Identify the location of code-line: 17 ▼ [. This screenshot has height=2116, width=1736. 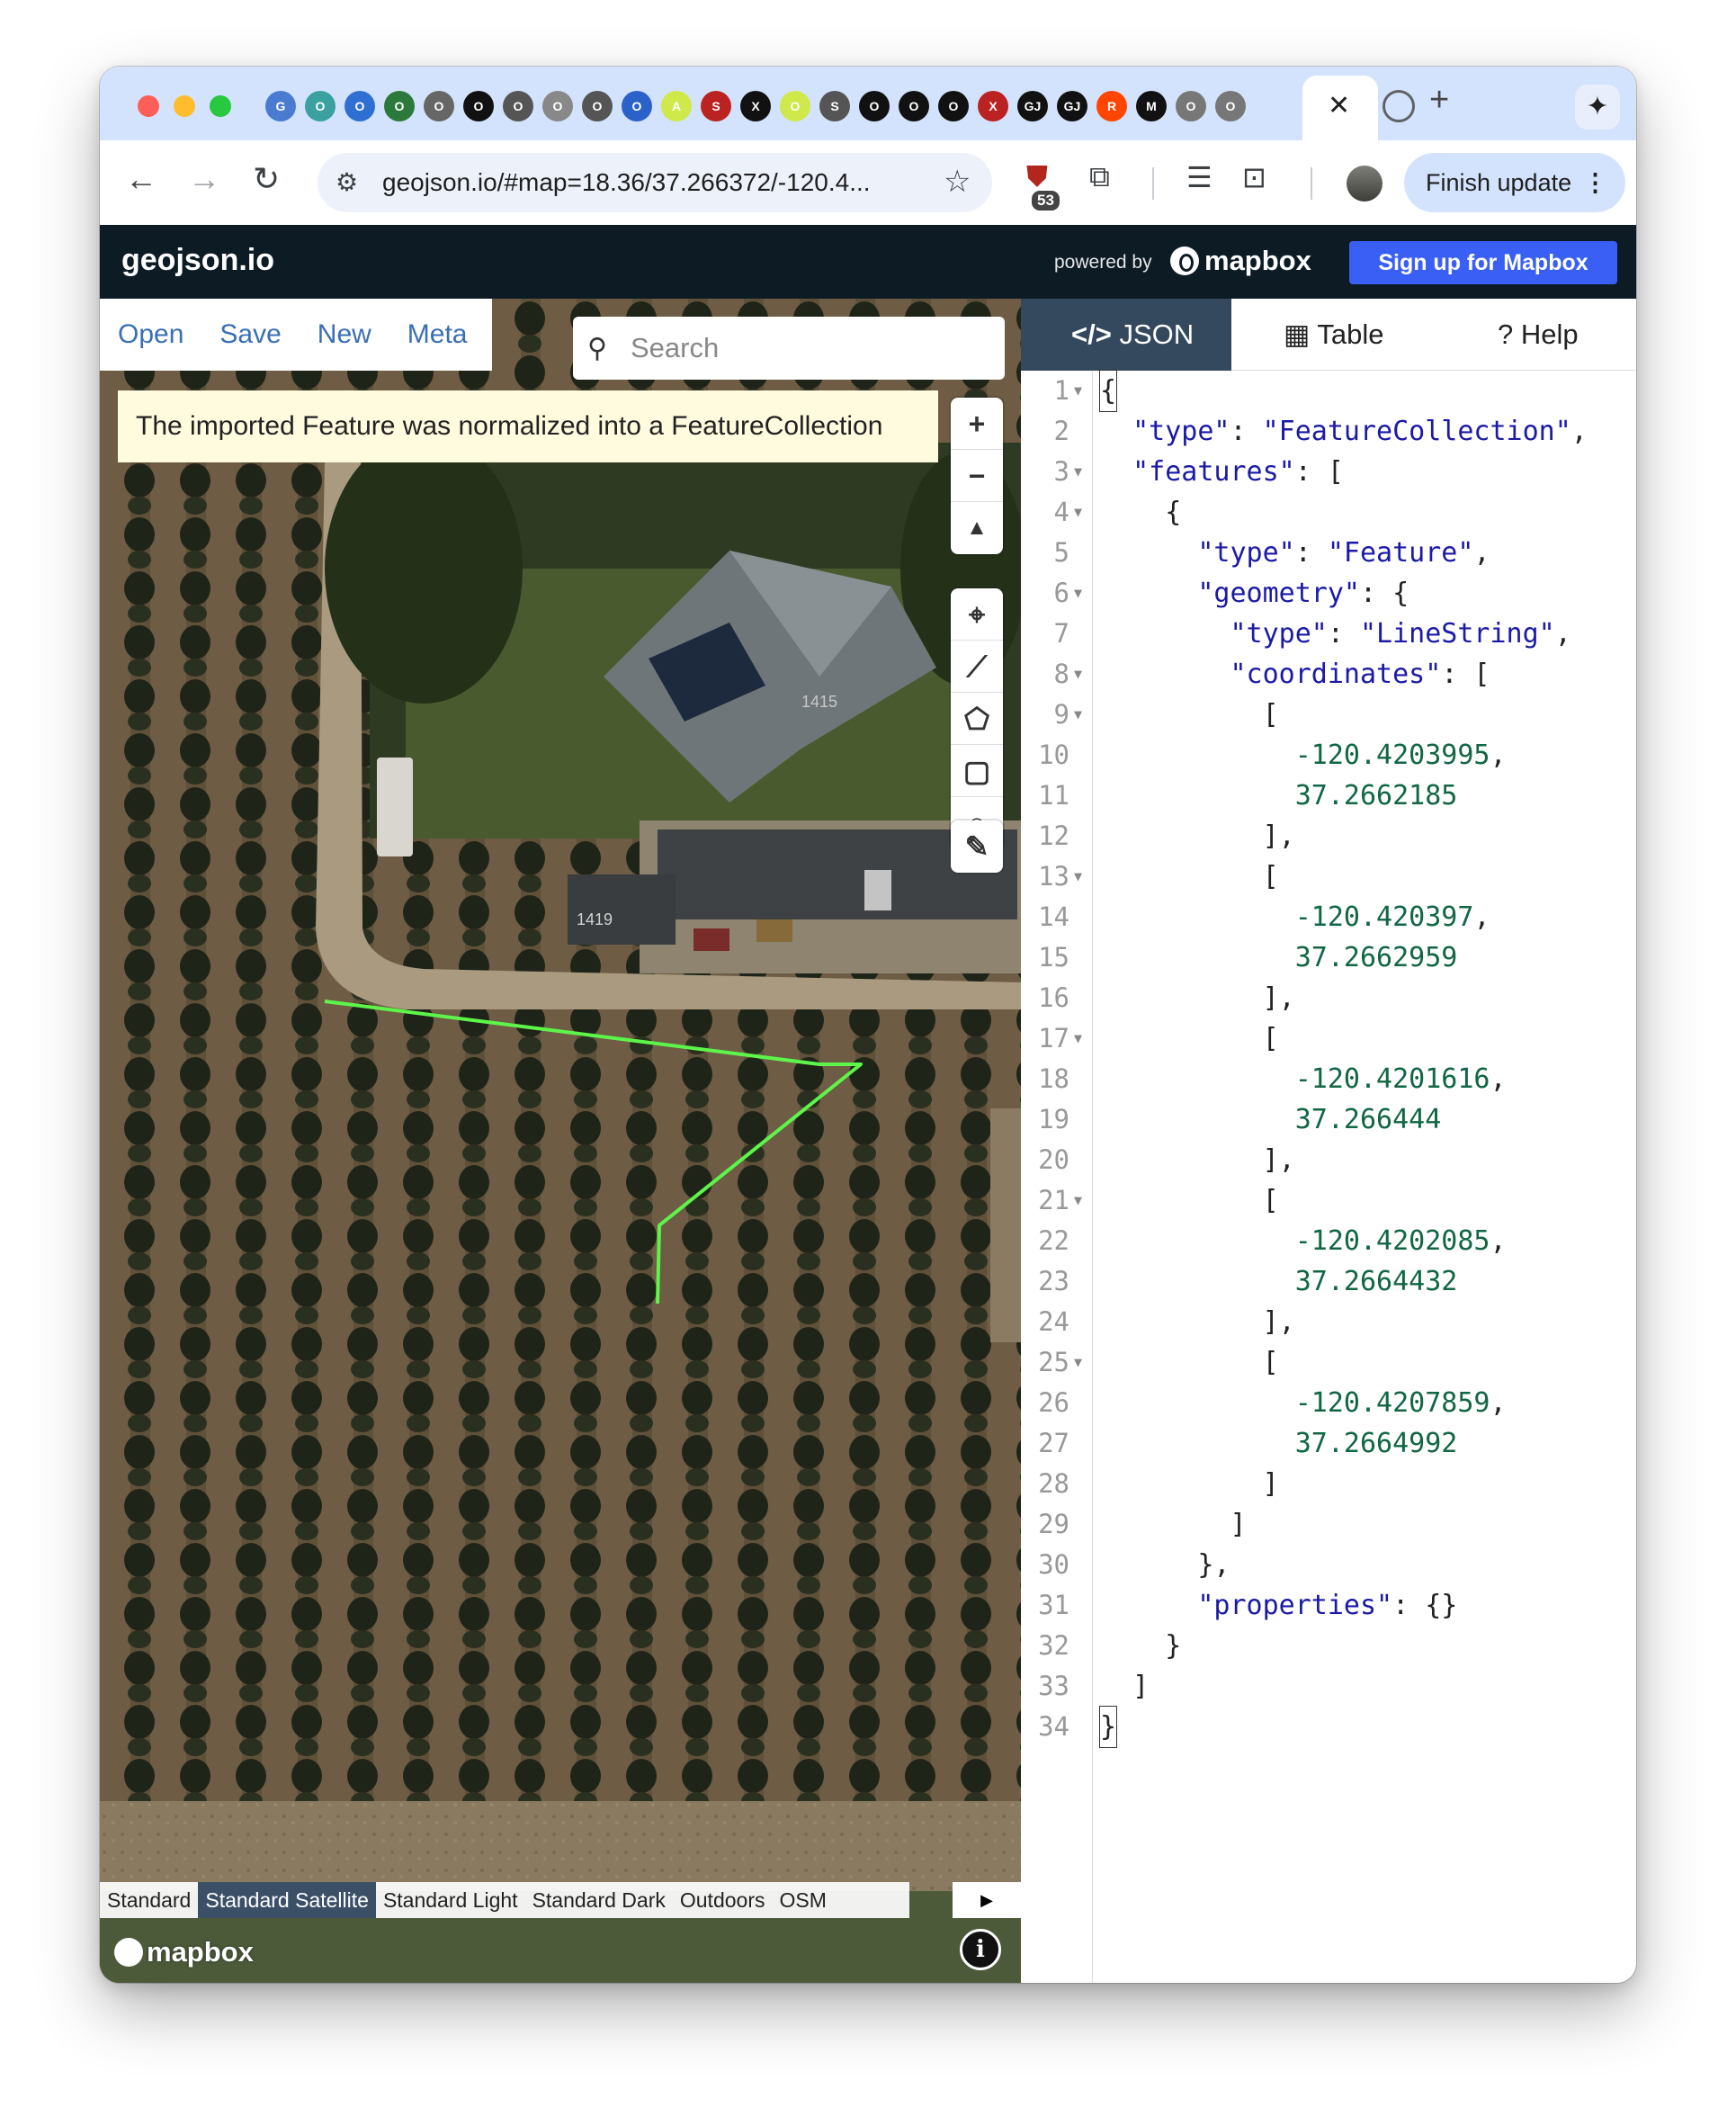
(1328, 1038).